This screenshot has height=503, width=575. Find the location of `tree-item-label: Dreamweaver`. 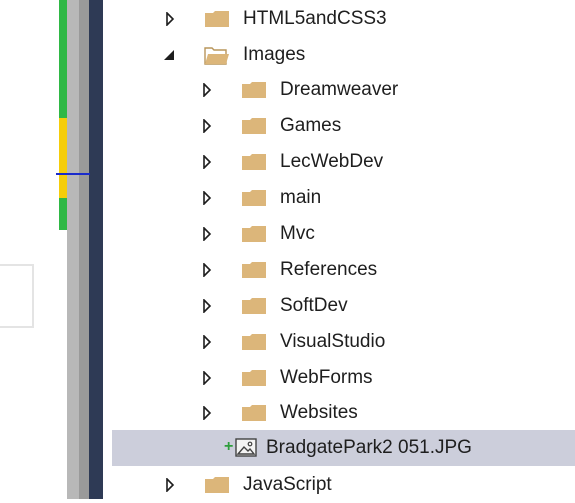

tree-item-label: Dreamweaver is located at coordinates (339, 89).